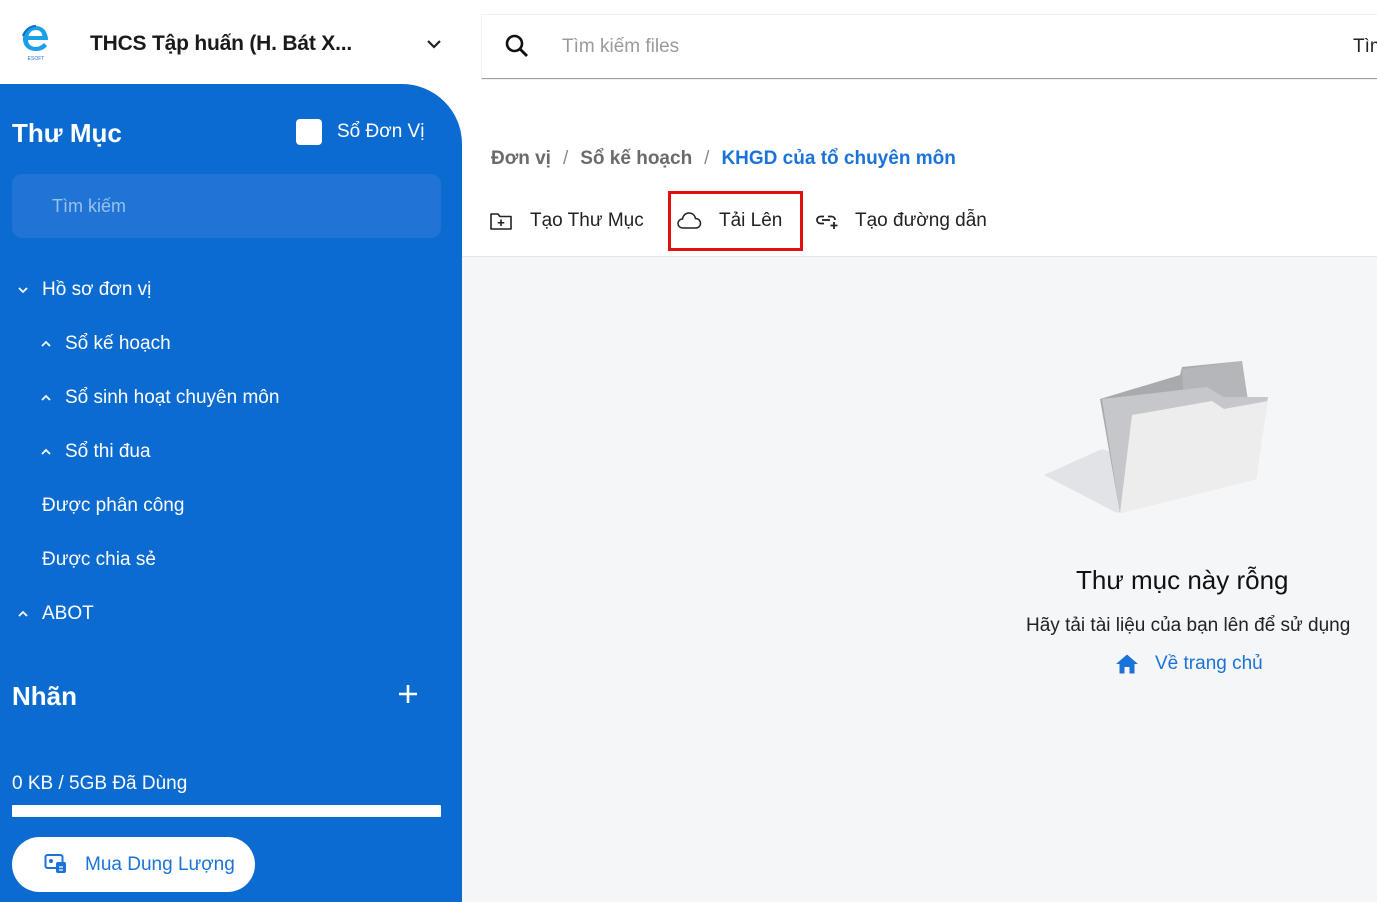 This screenshot has width=1377, height=902. Describe the element at coordinates (172, 397) in the screenshot. I see `tree-item-label: Sổ sinh hoạt chuyên môn` at that location.